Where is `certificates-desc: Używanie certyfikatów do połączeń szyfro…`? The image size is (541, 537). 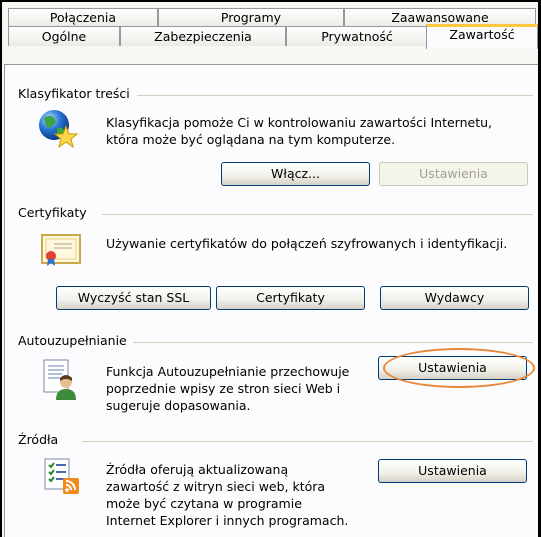 certificates-desc: Używanie certyfikatów do połączeń szyfro… is located at coordinates (307, 243).